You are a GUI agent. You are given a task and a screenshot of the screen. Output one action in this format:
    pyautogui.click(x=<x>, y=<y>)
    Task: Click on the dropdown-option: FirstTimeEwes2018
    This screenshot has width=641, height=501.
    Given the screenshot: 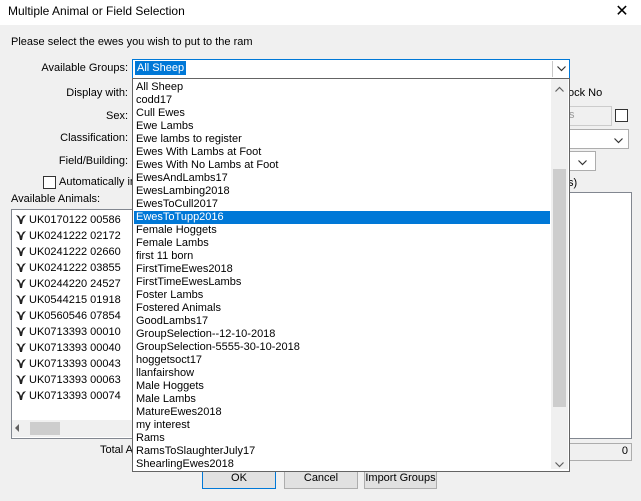 What is the action you would take?
    pyautogui.click(x=342, y=269)
    